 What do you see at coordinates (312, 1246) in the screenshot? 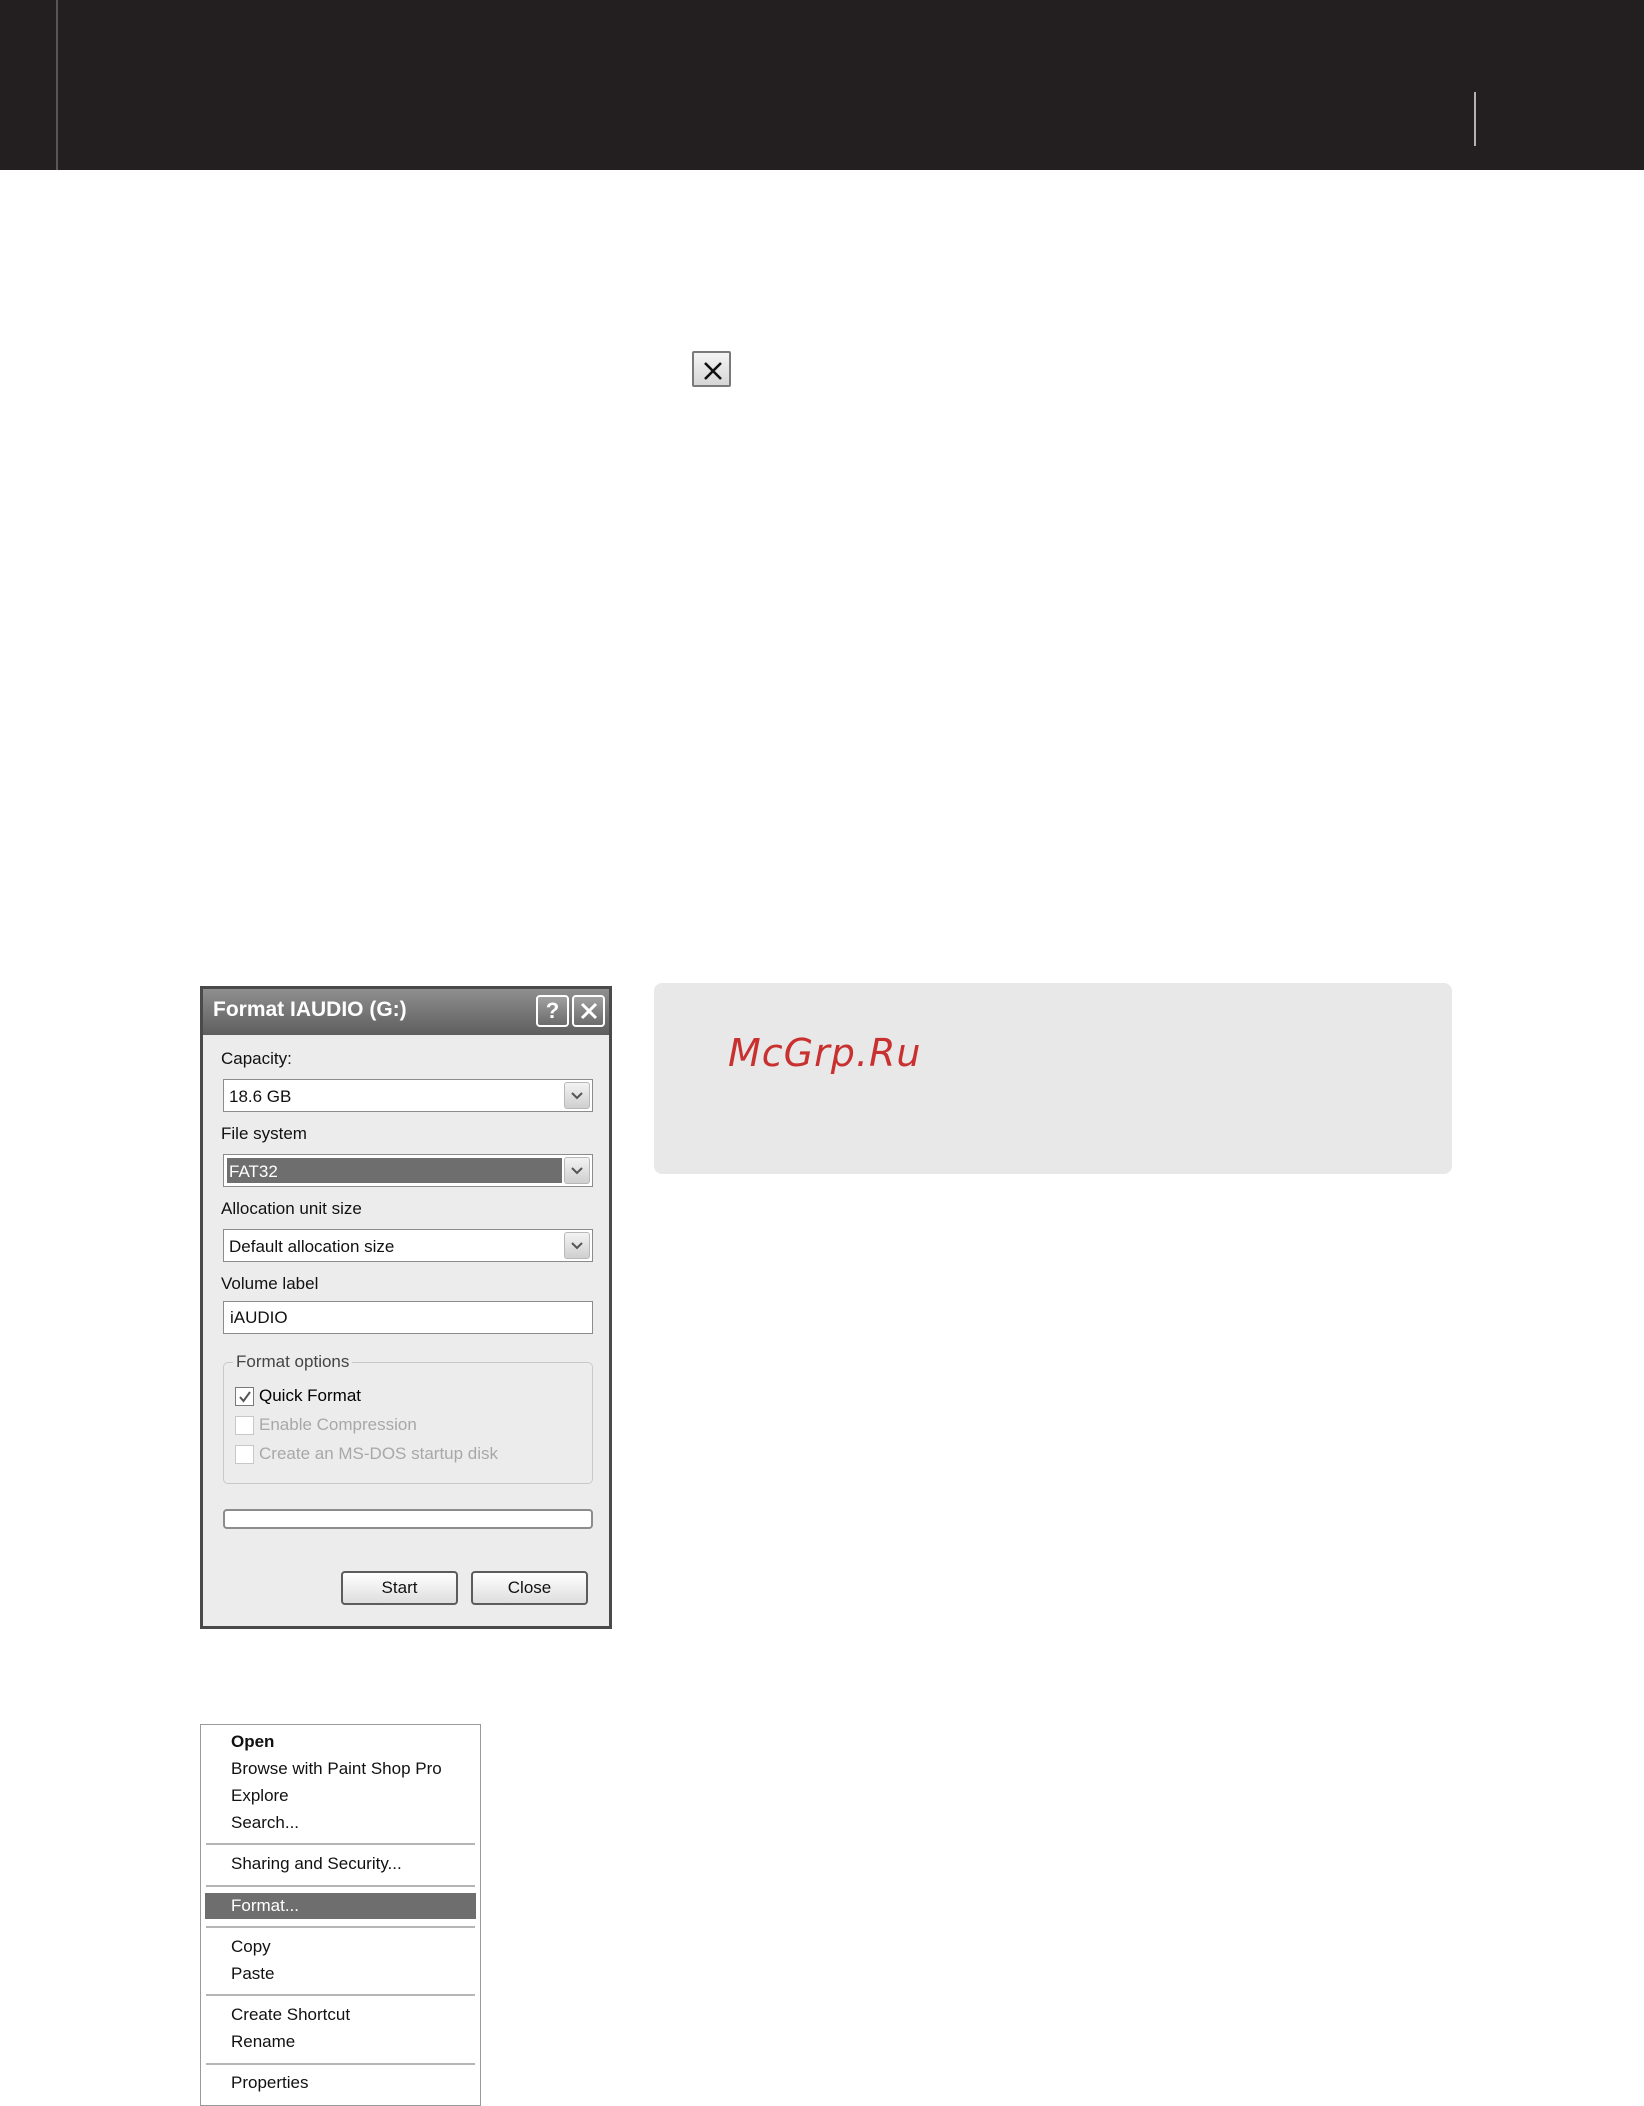
I see `allocation-unit-value: Default allocation size` at bounding box center [312, 1246].